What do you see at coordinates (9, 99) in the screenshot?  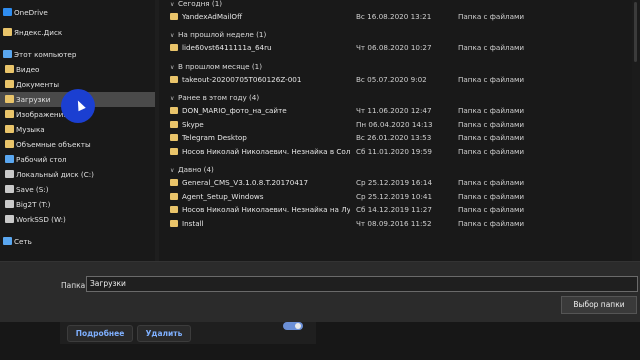 I see `downloads-folder-icon` at bounding box center [9, 99].